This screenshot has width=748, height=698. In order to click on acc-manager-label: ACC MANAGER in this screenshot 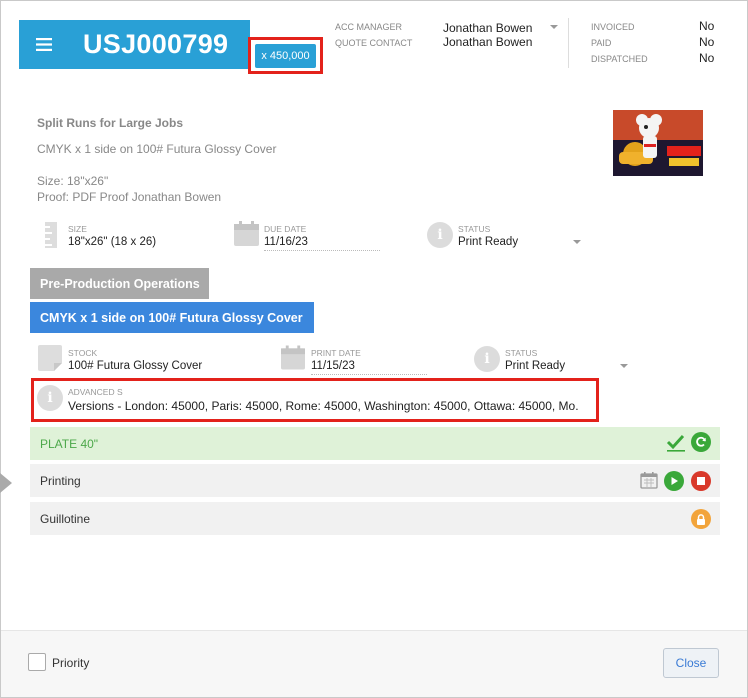, I will do `click(369, 27)`.